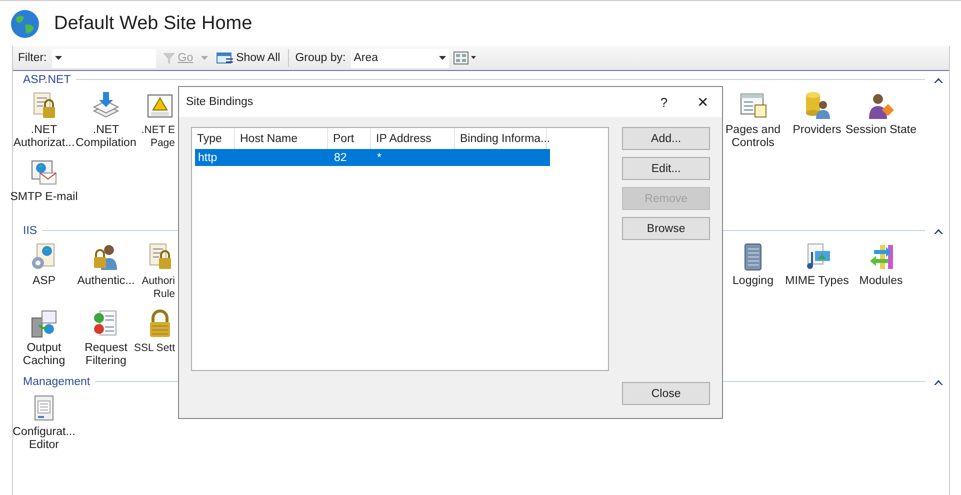  Describe the element at coordinates (44, 439) in the screenshot. I see `feature-label: Configurat... Editor` at that location.